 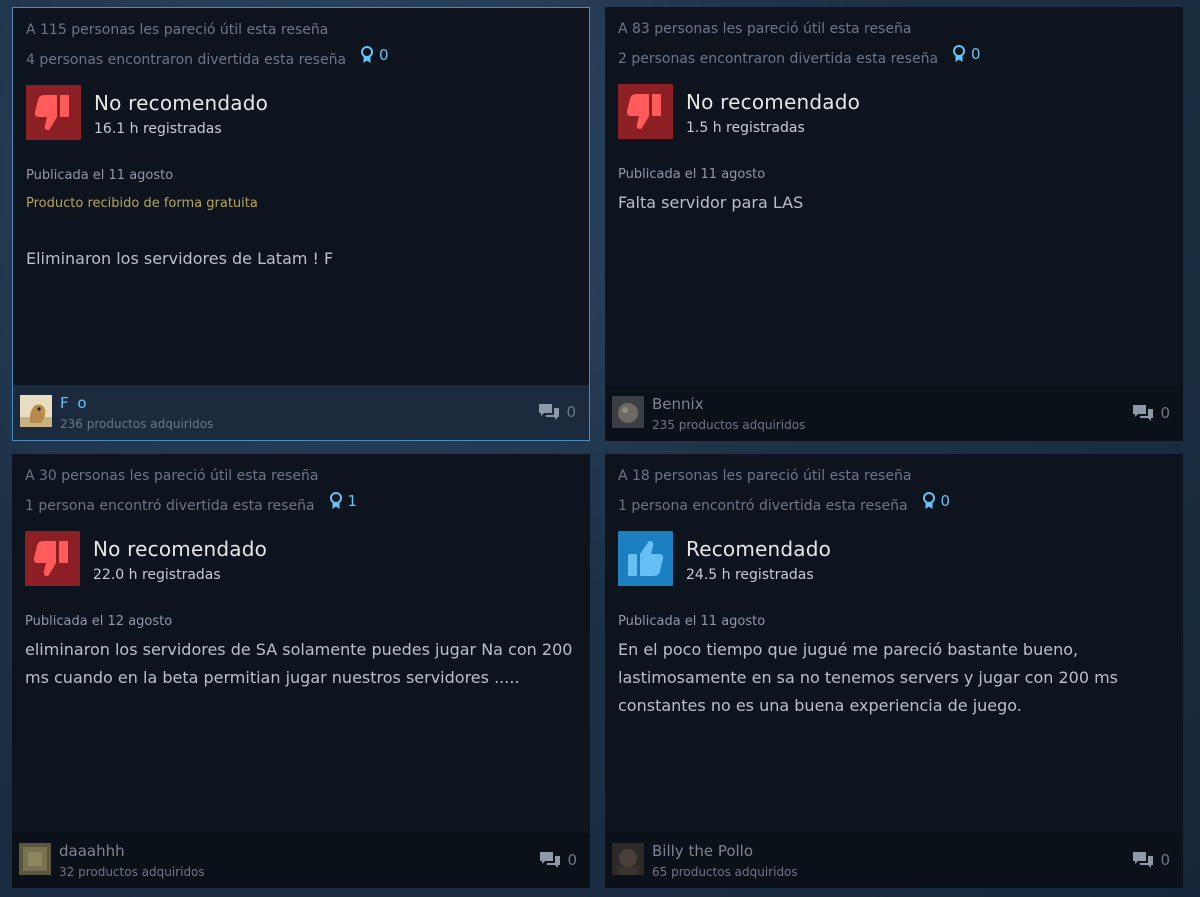 I want to click on free-product-note: Producto recibido de forma gratuita, so click(x=142, y=203).